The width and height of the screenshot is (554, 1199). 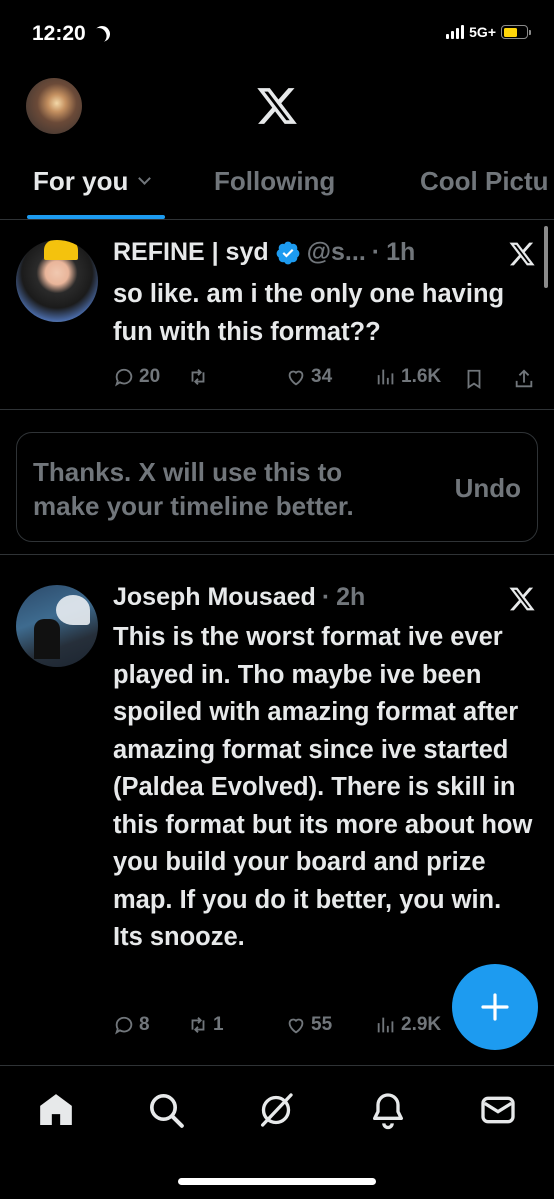 I want to click on views-button: 1.6K, so click(x=408, y=377).